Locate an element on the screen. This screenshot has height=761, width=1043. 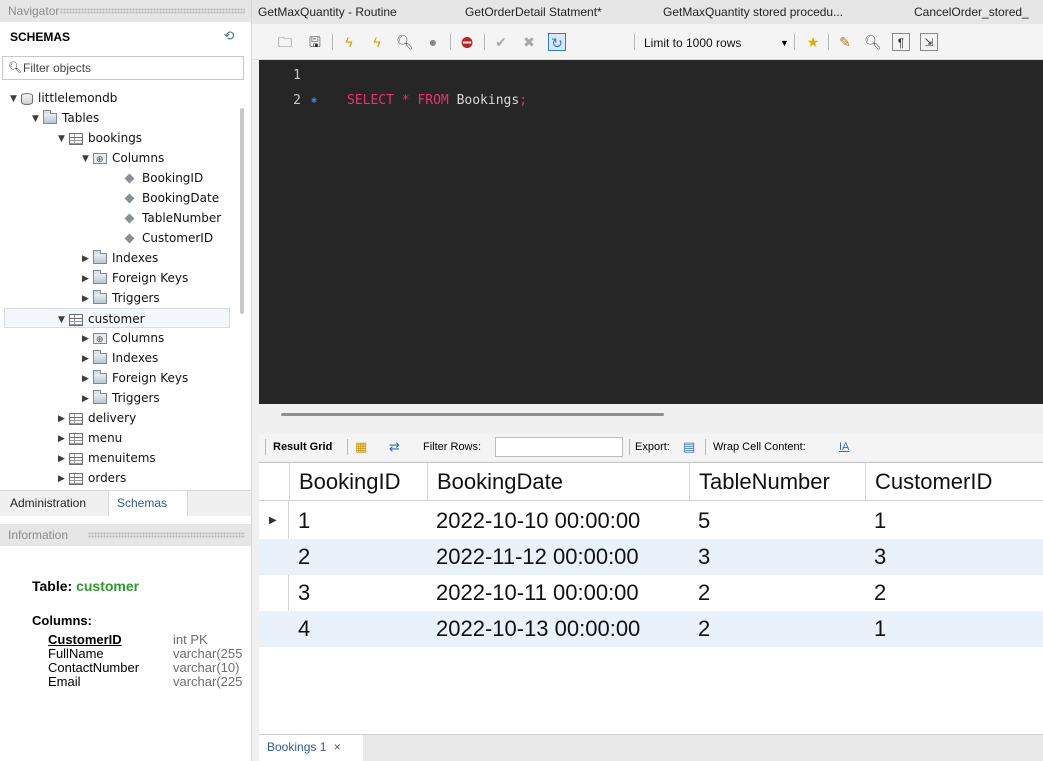
refresh-icon: ⟲ is located at coordinates (229, 36).